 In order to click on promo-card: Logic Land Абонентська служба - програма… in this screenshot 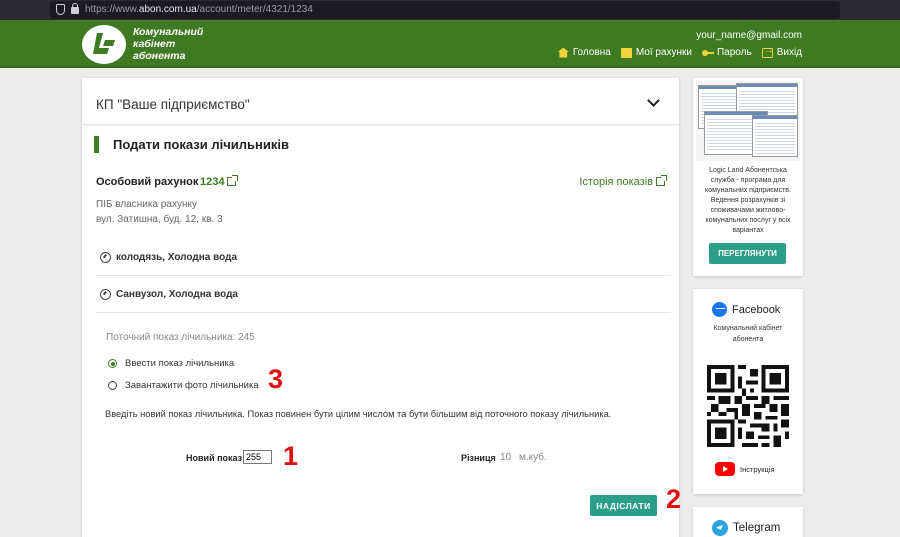, I will do `click(748, 177)`.